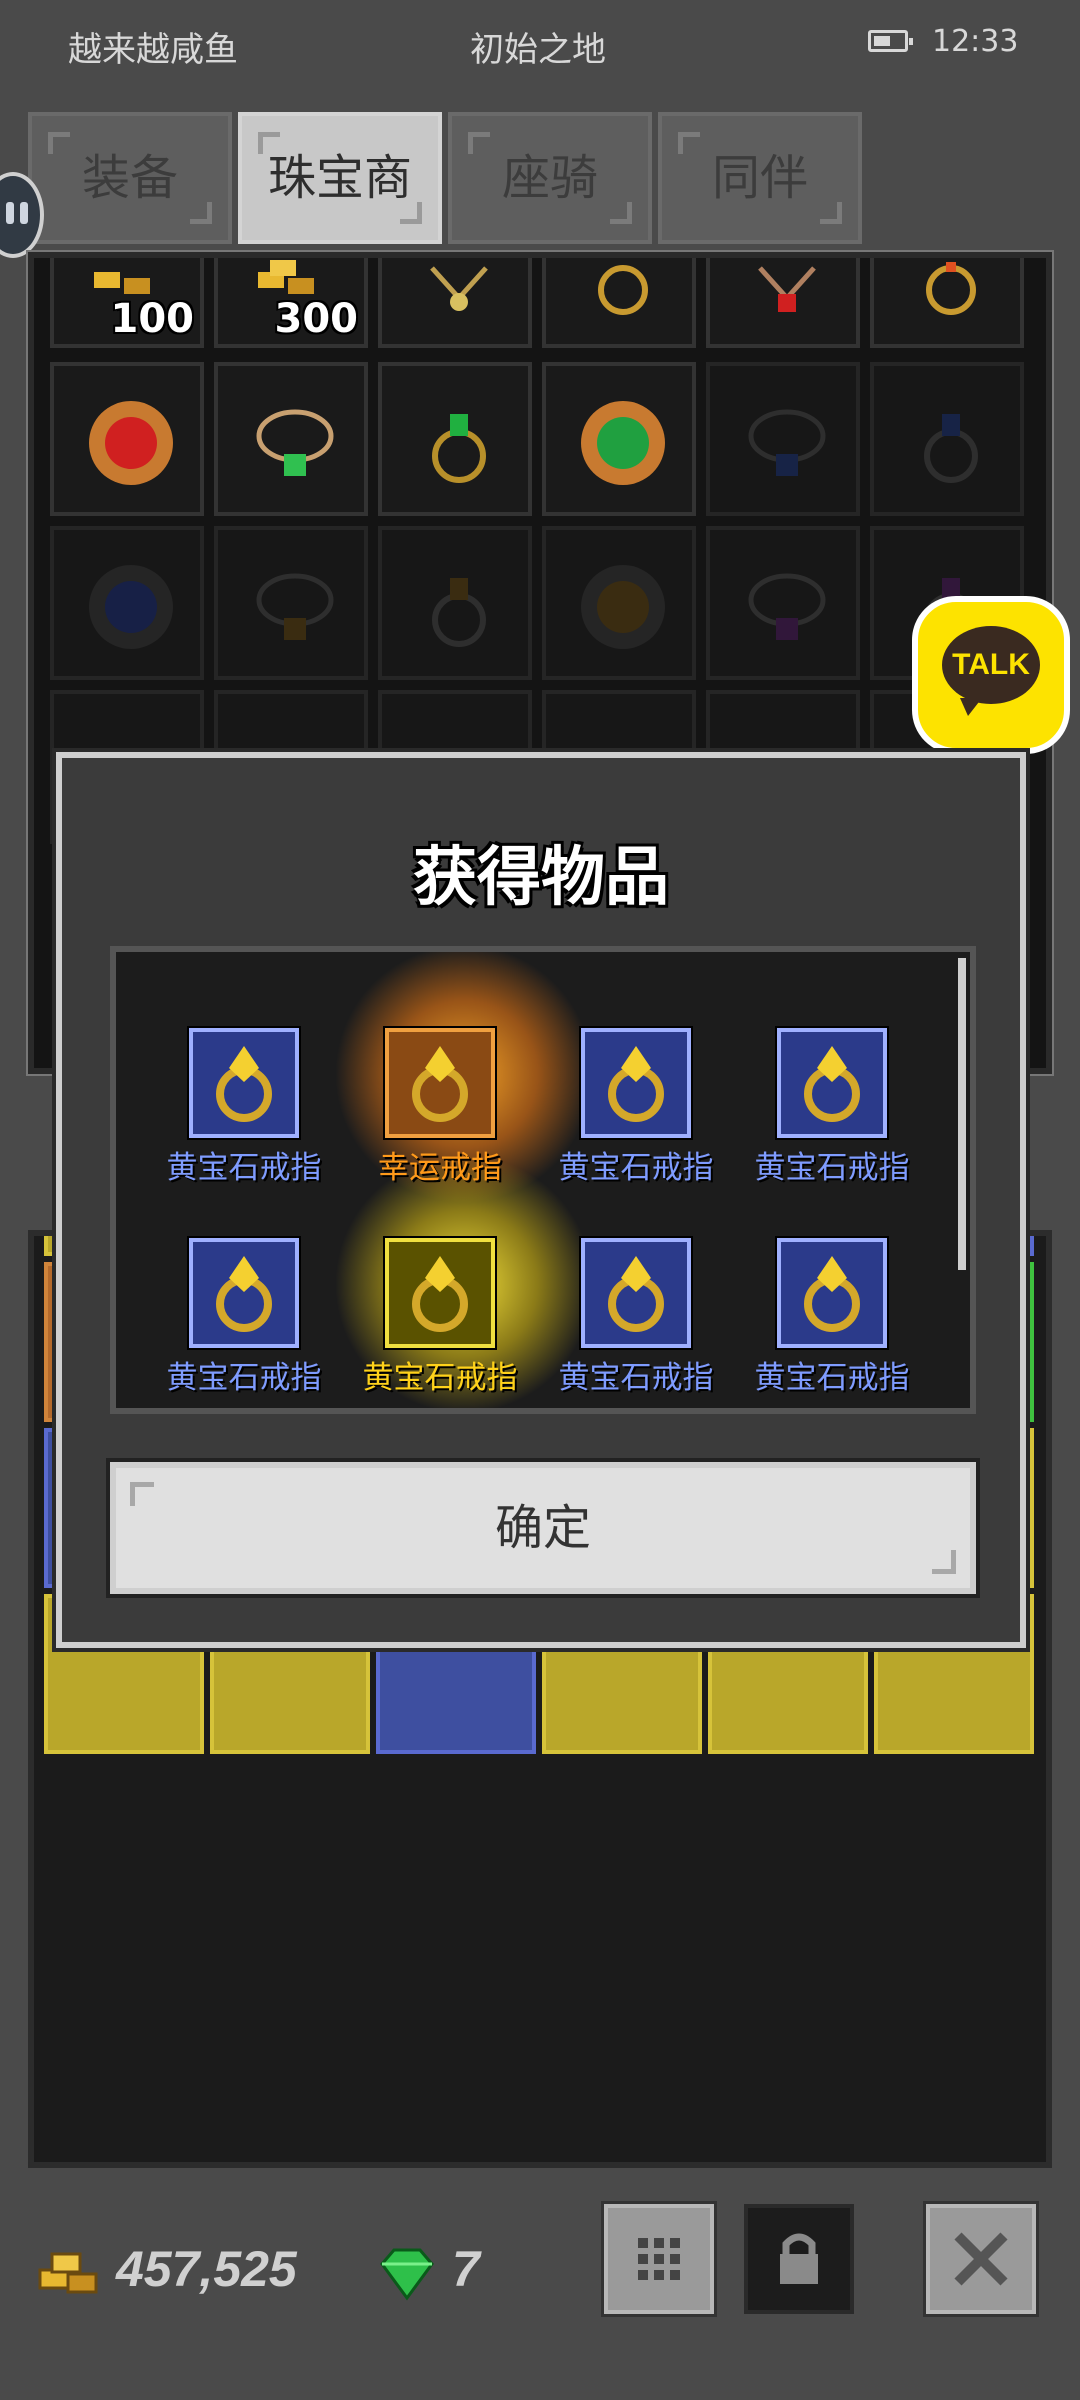 Image resolution: width=1080 pixels, height=2400 pixels. What do you see at coordinates (440, 1168) in the screenshot?
I see `item-name: 幸运戒指` at bounding box center [440, 1168].